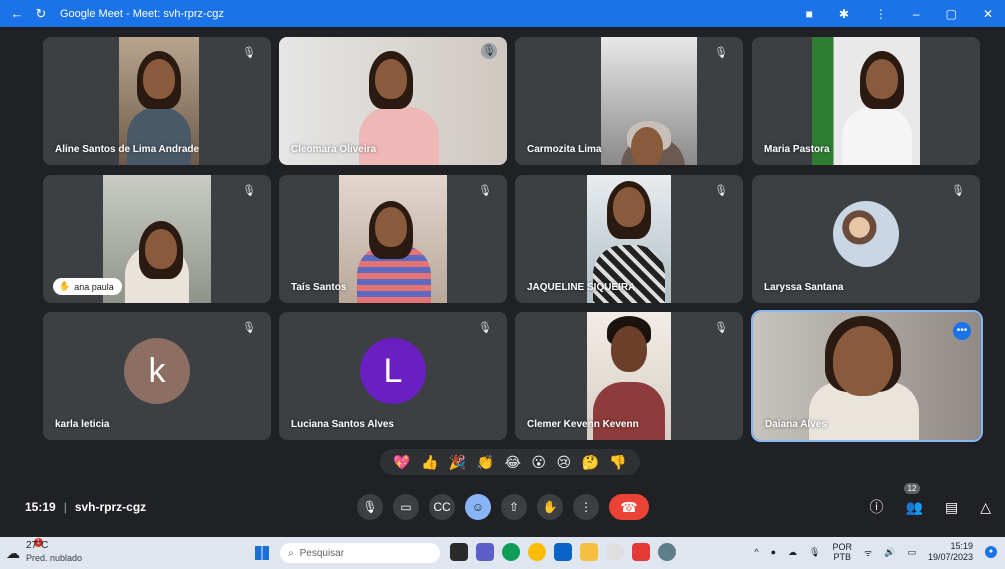 This screenshot has width=1005, height=569. Describe the element at coordinates (877, 507) in the screenshot. I see `info-icon: ⓘ` at that location.